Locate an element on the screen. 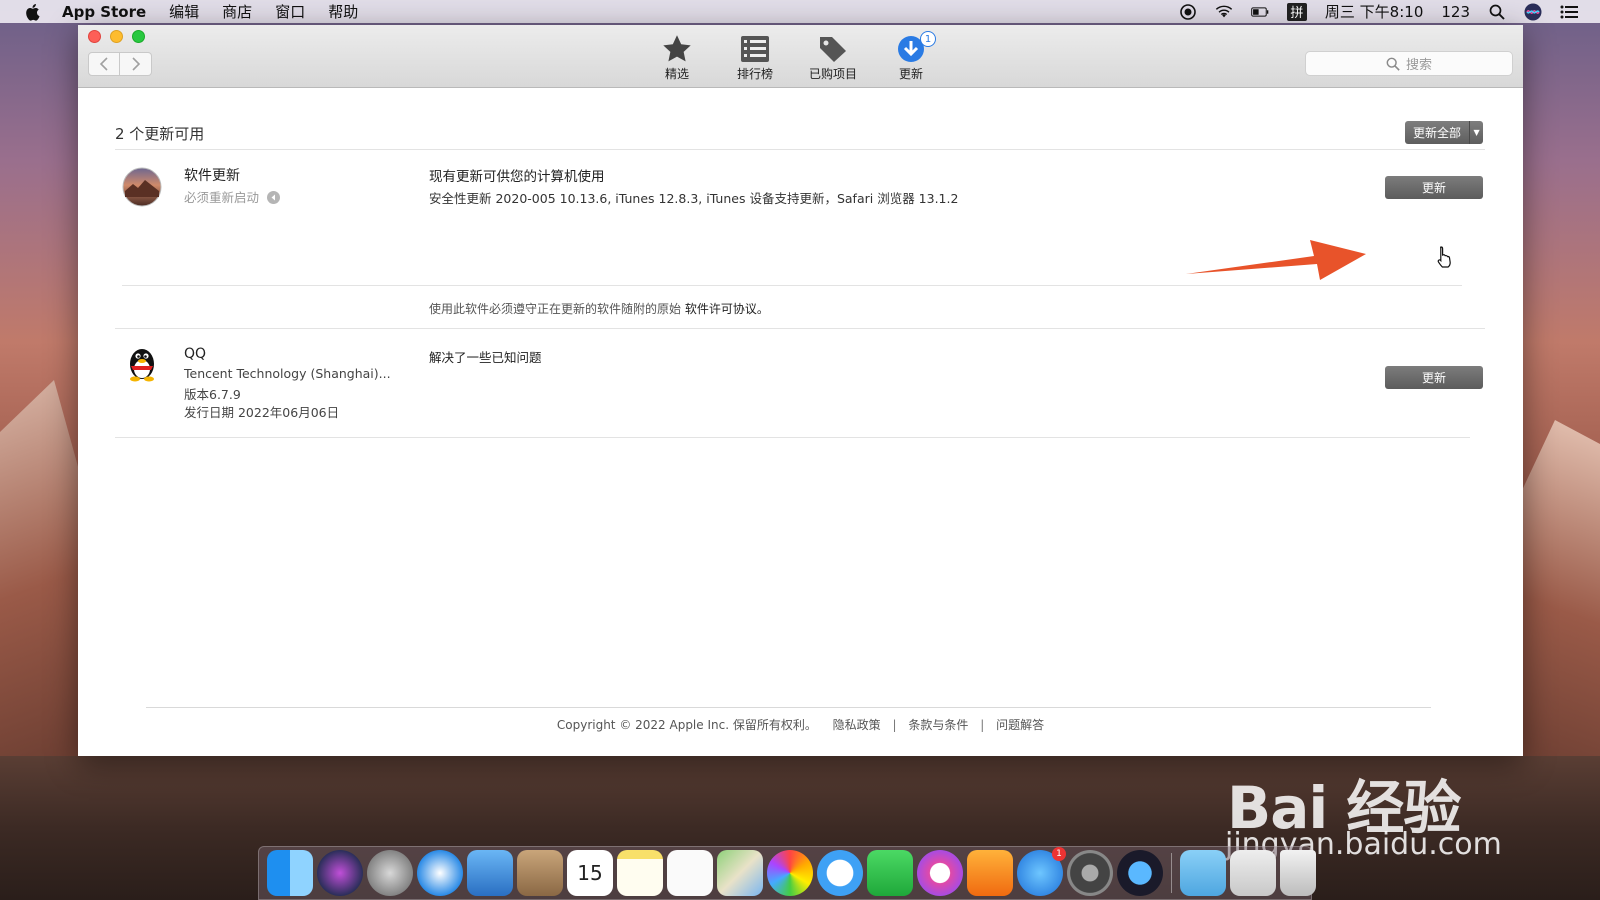 This screenshot has width=1600, height=900. wifi-icon is located at coordinates (1224, 12).